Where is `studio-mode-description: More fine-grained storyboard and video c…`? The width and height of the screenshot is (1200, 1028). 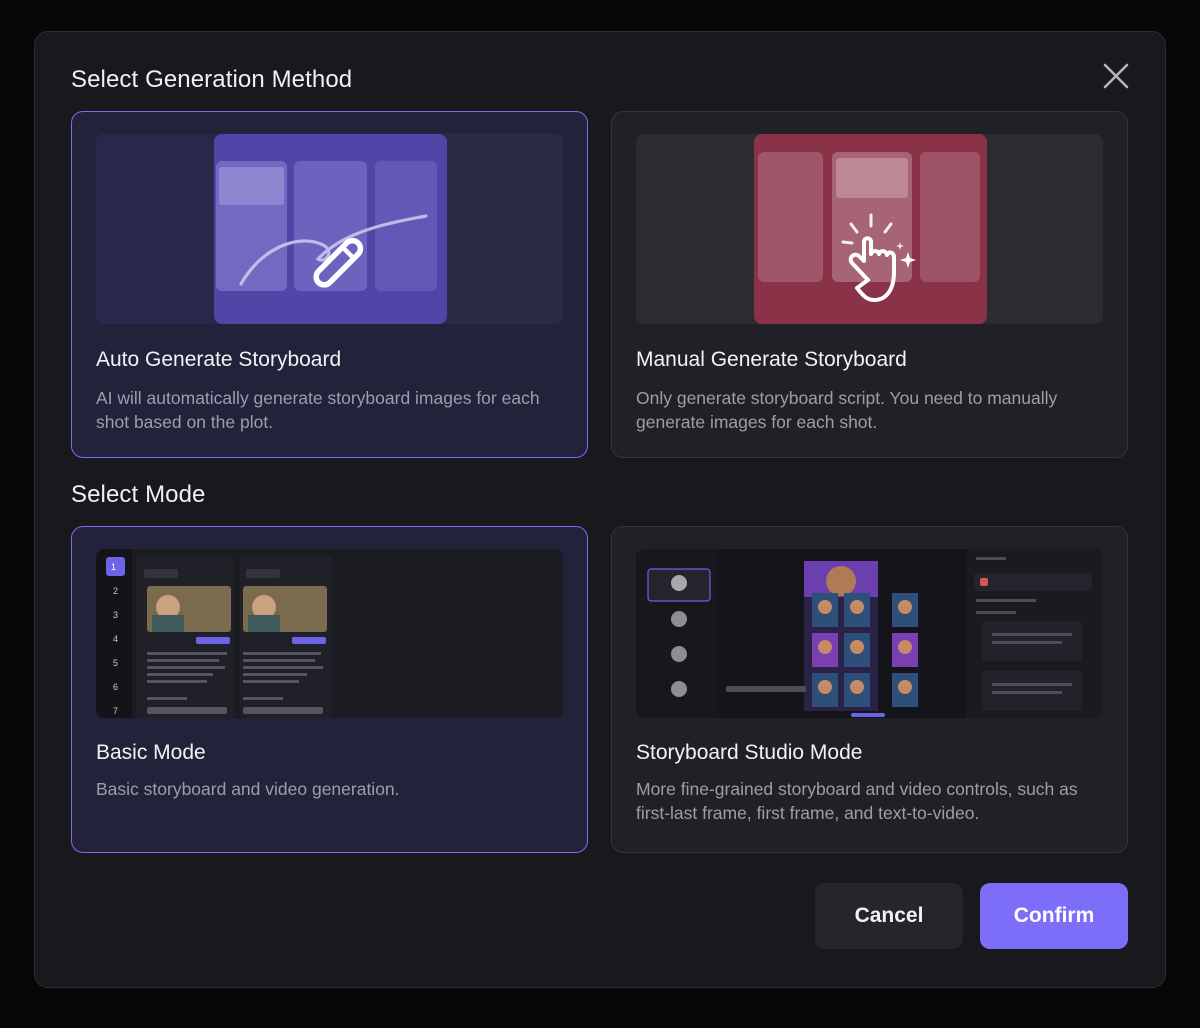
studio-mode-description: More fine-grained storyboard and video c… is located at coordinates (857, 801).